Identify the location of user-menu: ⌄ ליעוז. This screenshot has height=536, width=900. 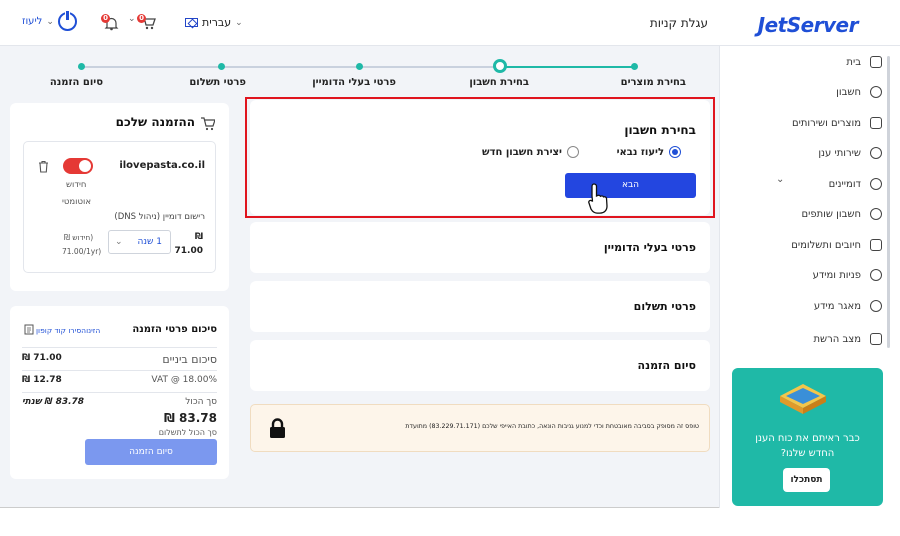
(38, 21).